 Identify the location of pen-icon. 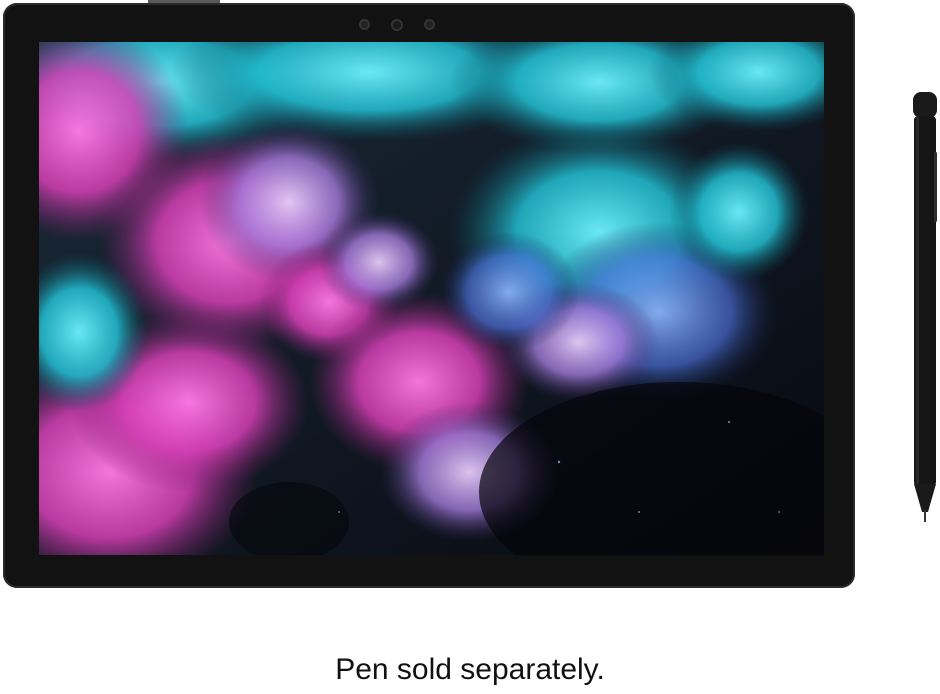
(925, 307).